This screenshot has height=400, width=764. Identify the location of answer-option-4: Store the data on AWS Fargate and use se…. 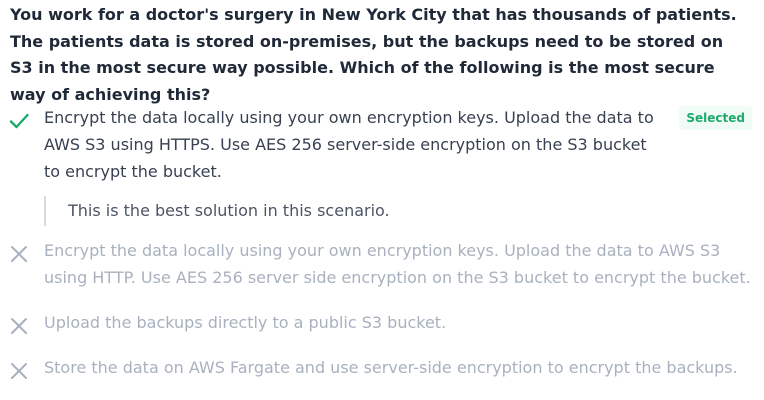
(382, 367).